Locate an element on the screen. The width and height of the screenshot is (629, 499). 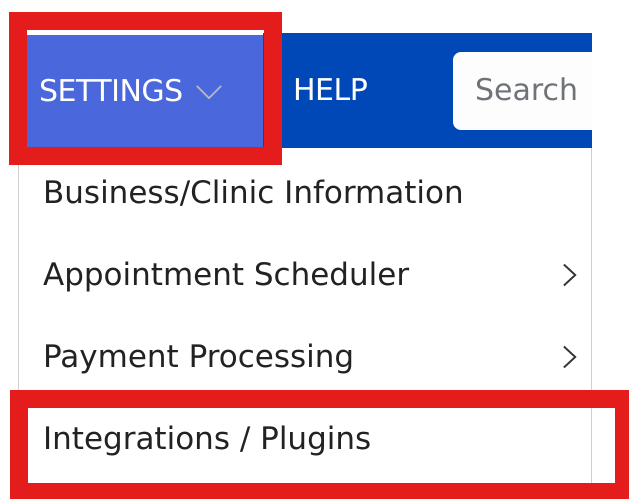
nav-tab: SETTINGS is located at coordinates (145, 90).